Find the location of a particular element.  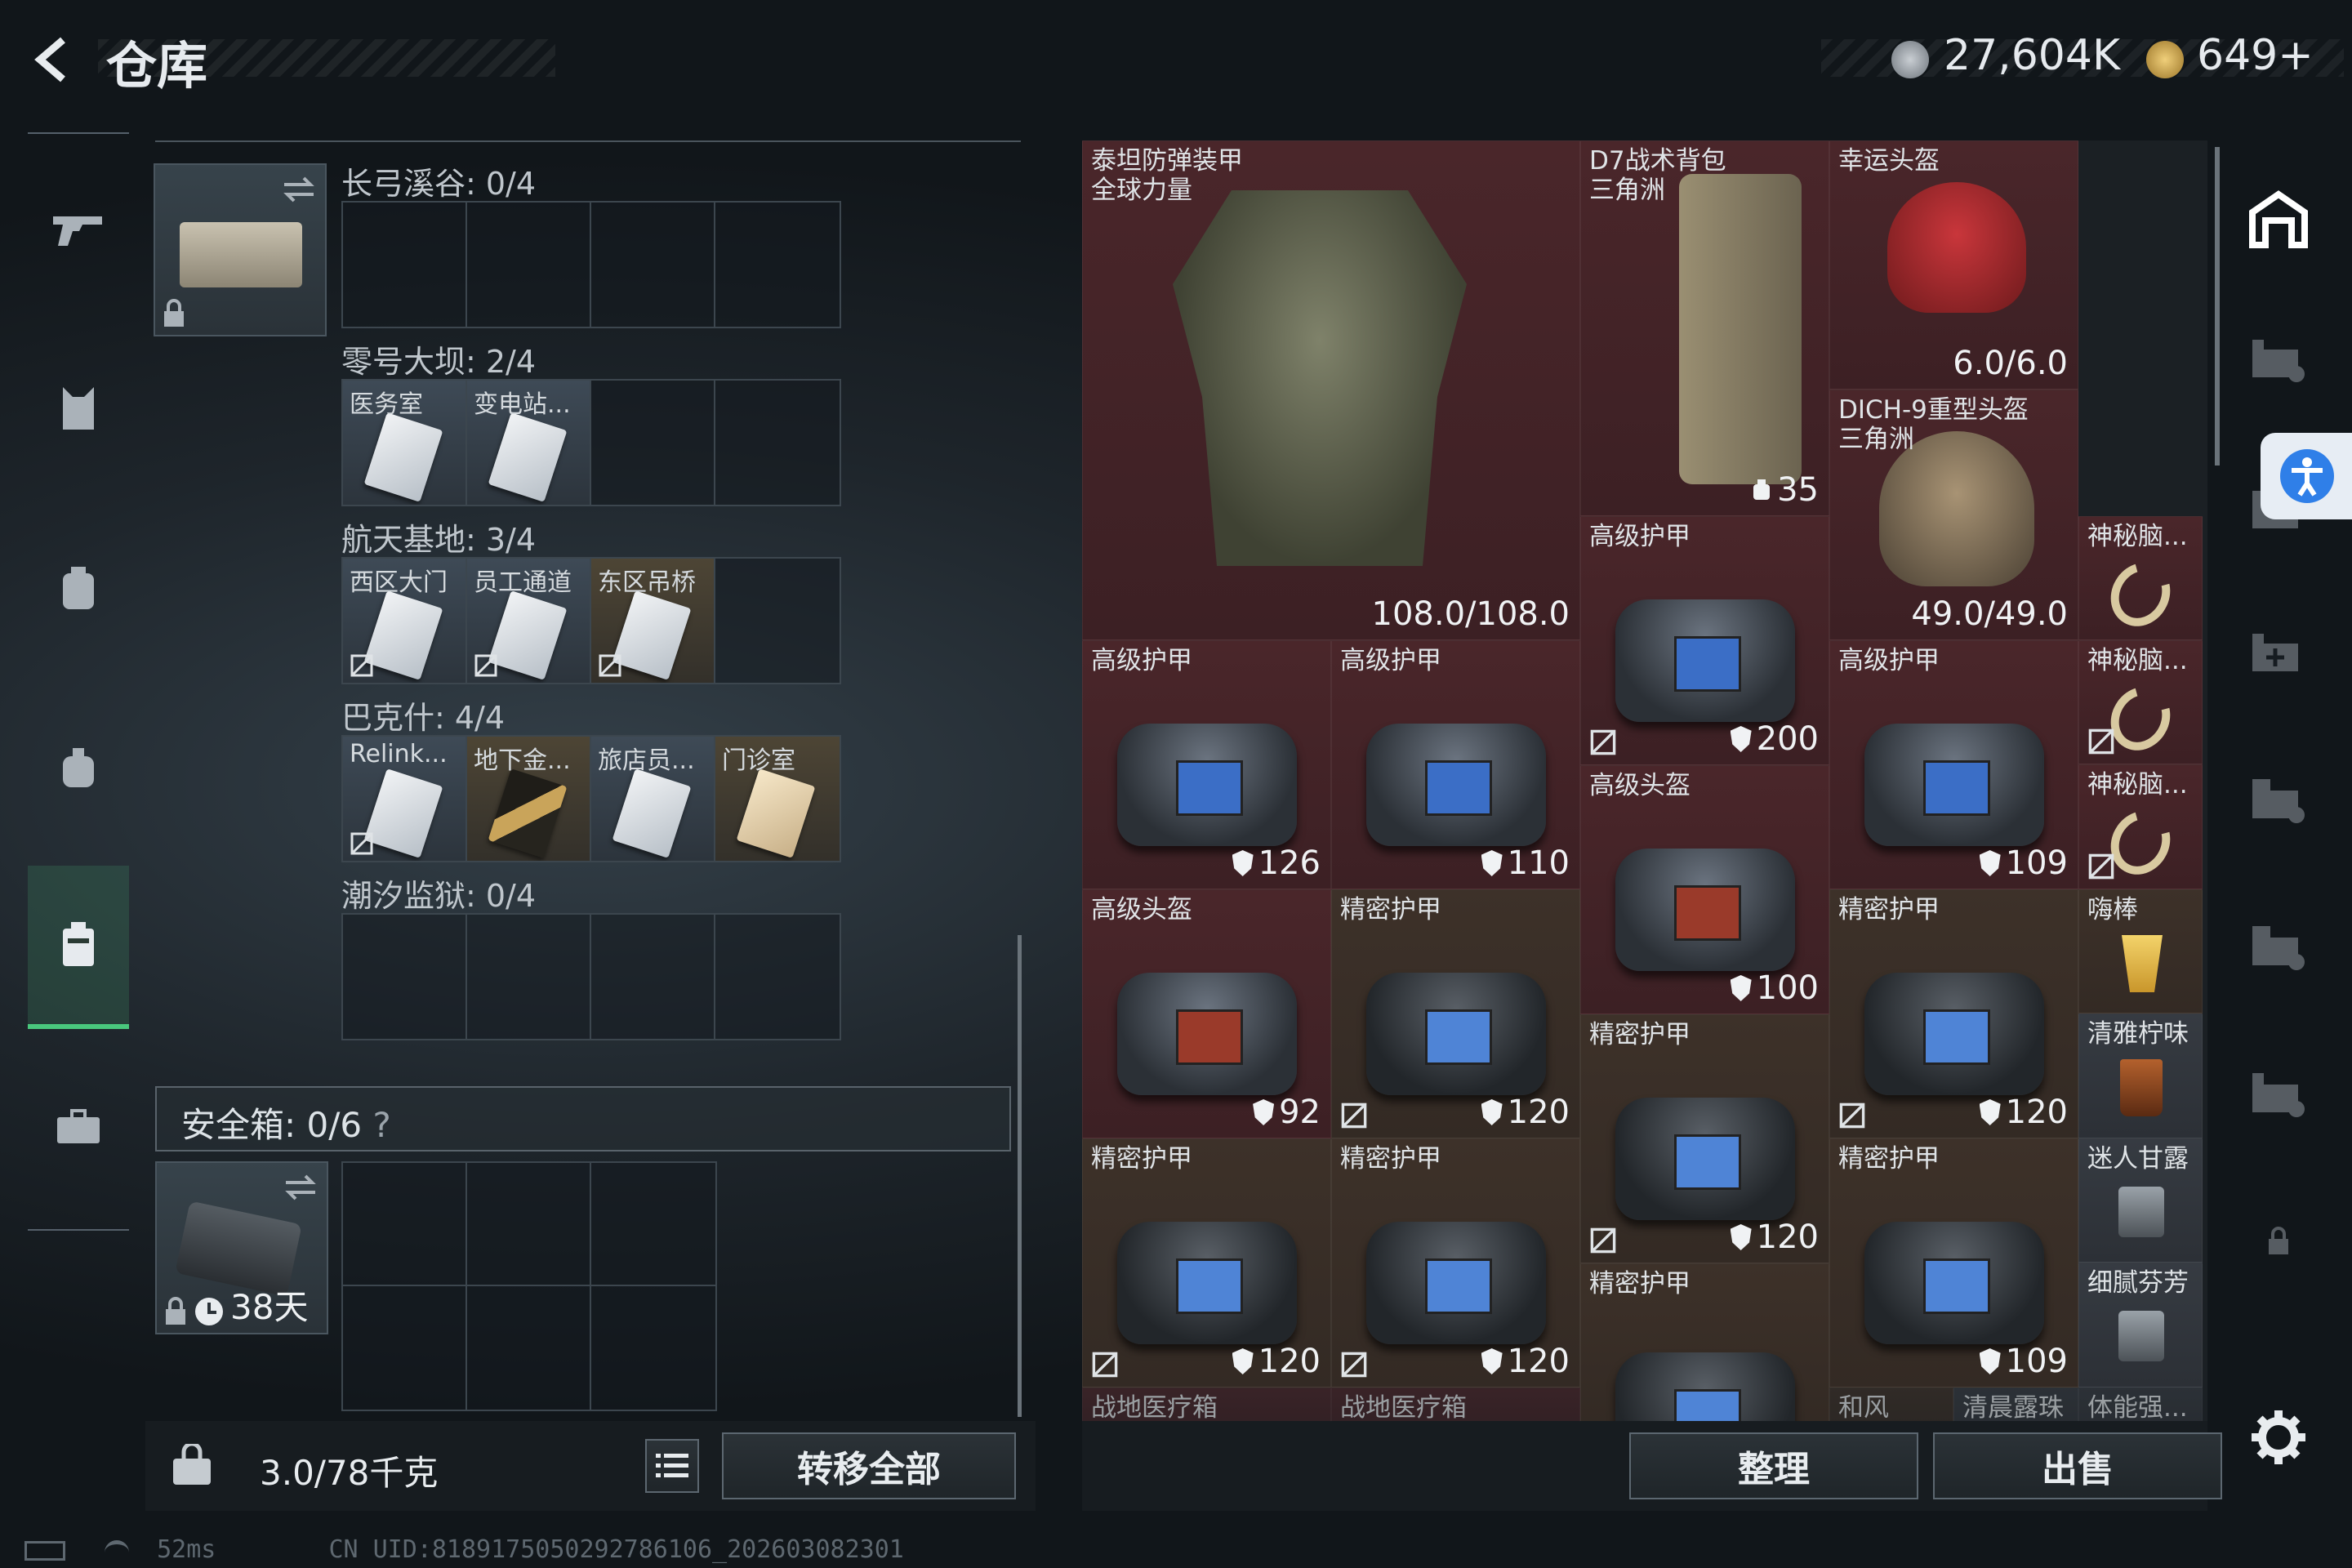

keycard-image is located at coordinates (403, 635).